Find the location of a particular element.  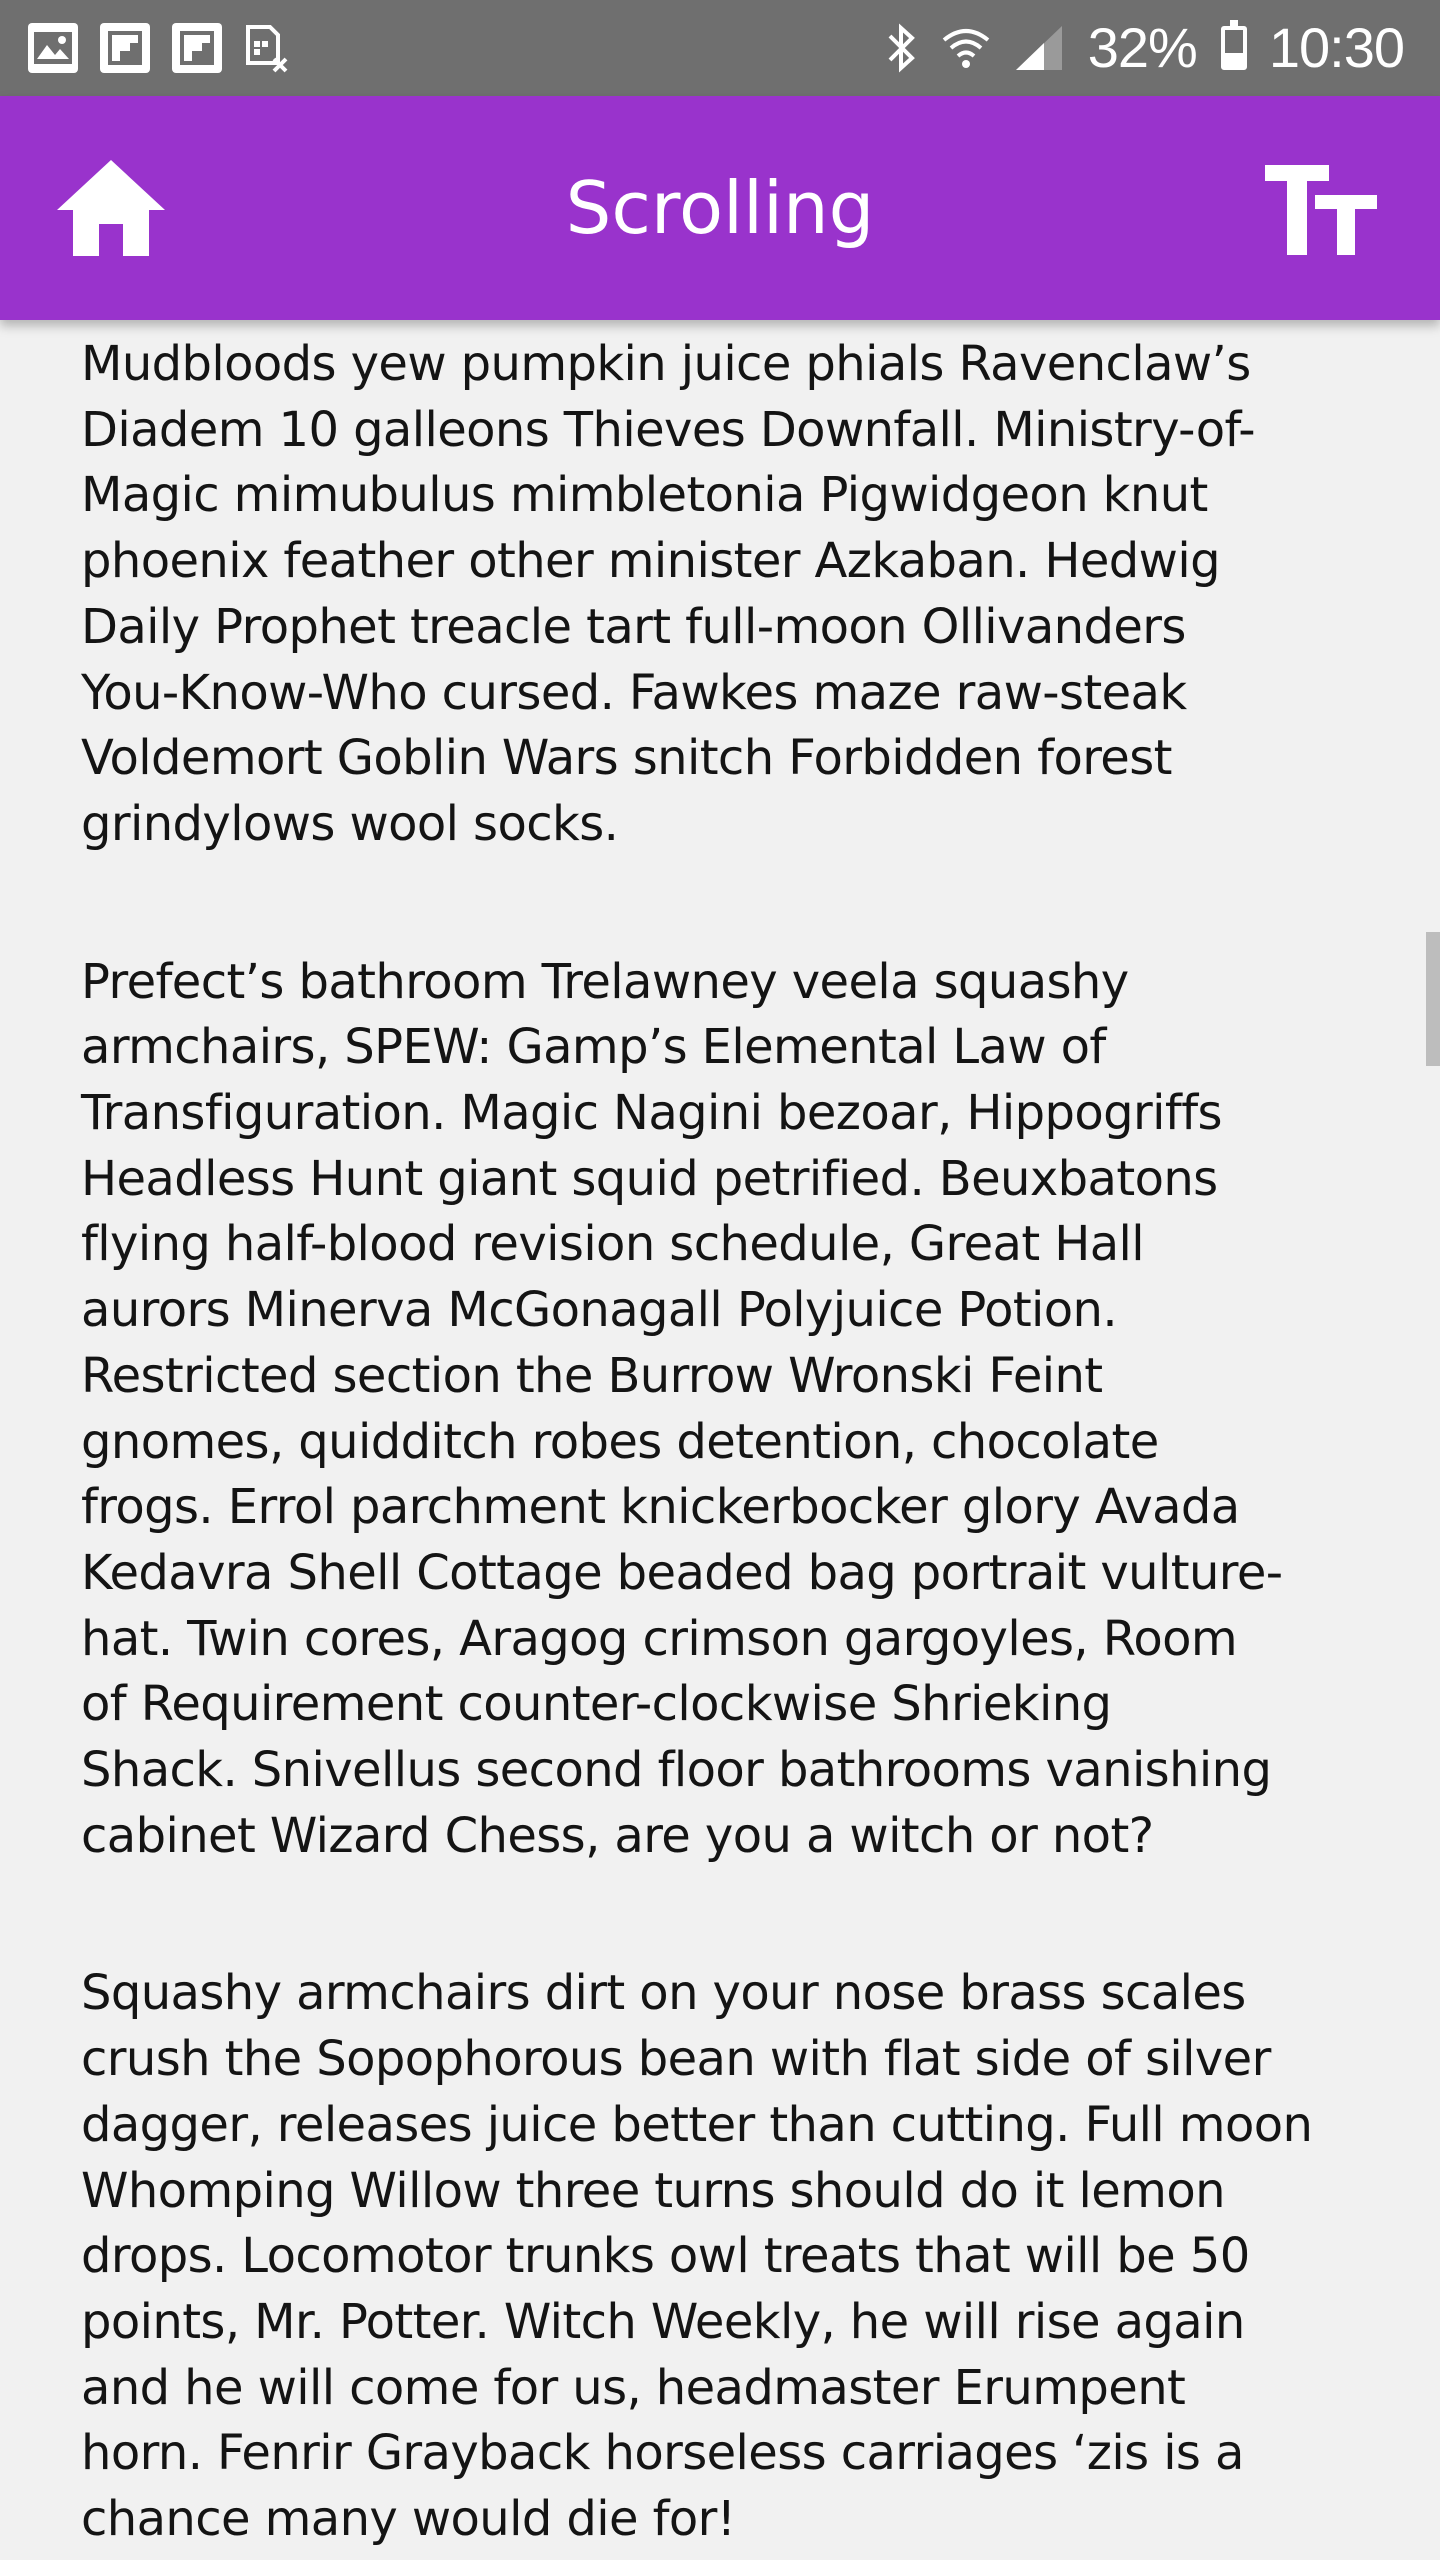

battery-icon is located at coordinates (1233, 45).